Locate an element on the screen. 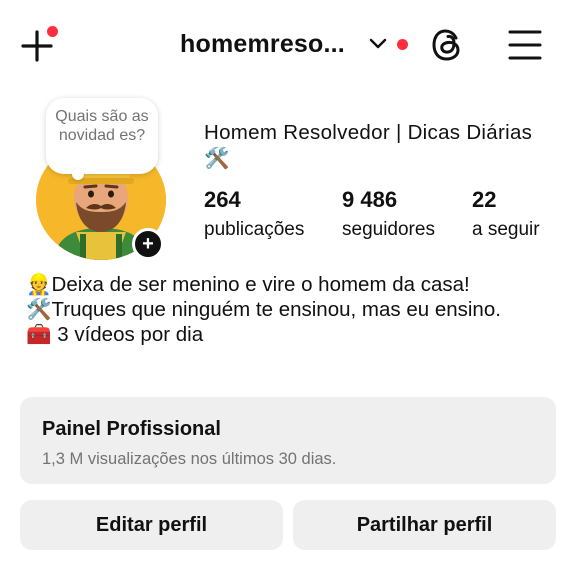  menu-button is located at coordinates (525, 45).